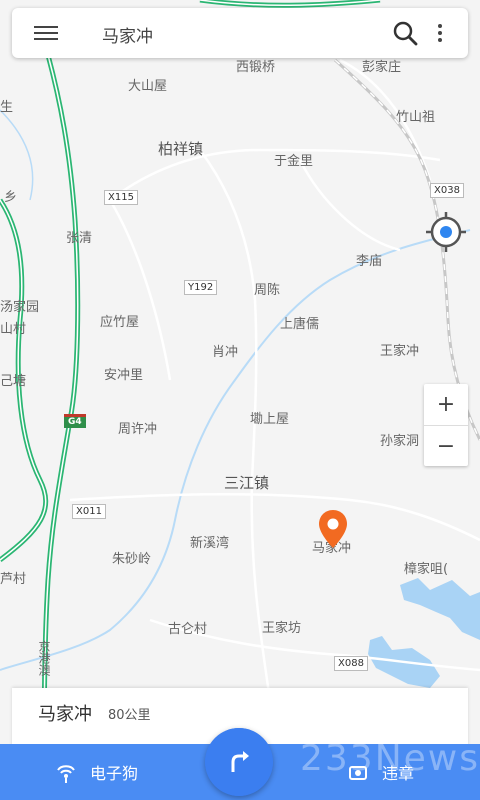  I want to click on place-label: 王家坊, so click(282, 628).